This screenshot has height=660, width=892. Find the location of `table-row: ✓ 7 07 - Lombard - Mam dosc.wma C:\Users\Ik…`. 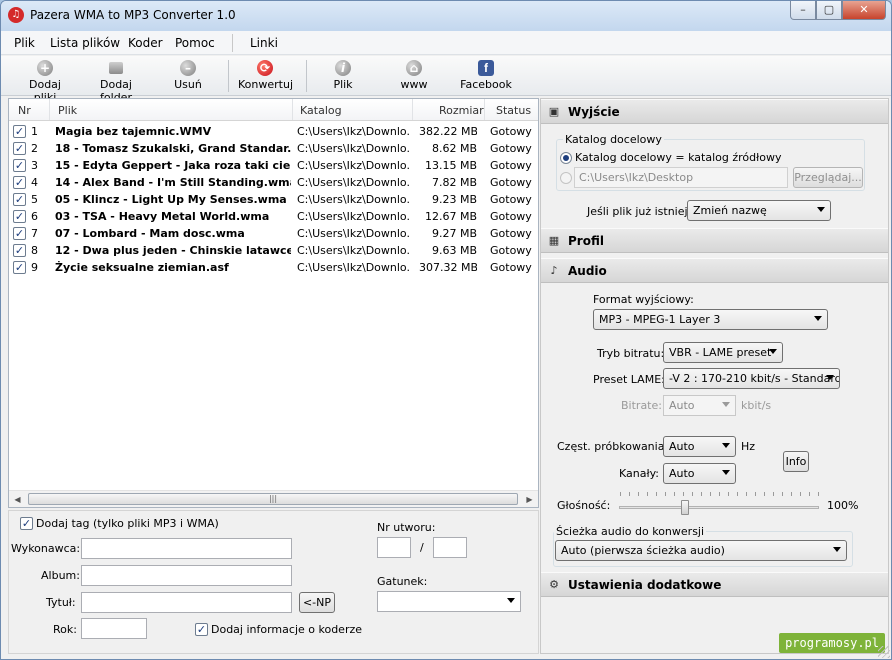

table-row: ✓ 7 07 - Lombard - Mam dosc.wma C:\Users\Ik… is located at coordinates (273, 233).